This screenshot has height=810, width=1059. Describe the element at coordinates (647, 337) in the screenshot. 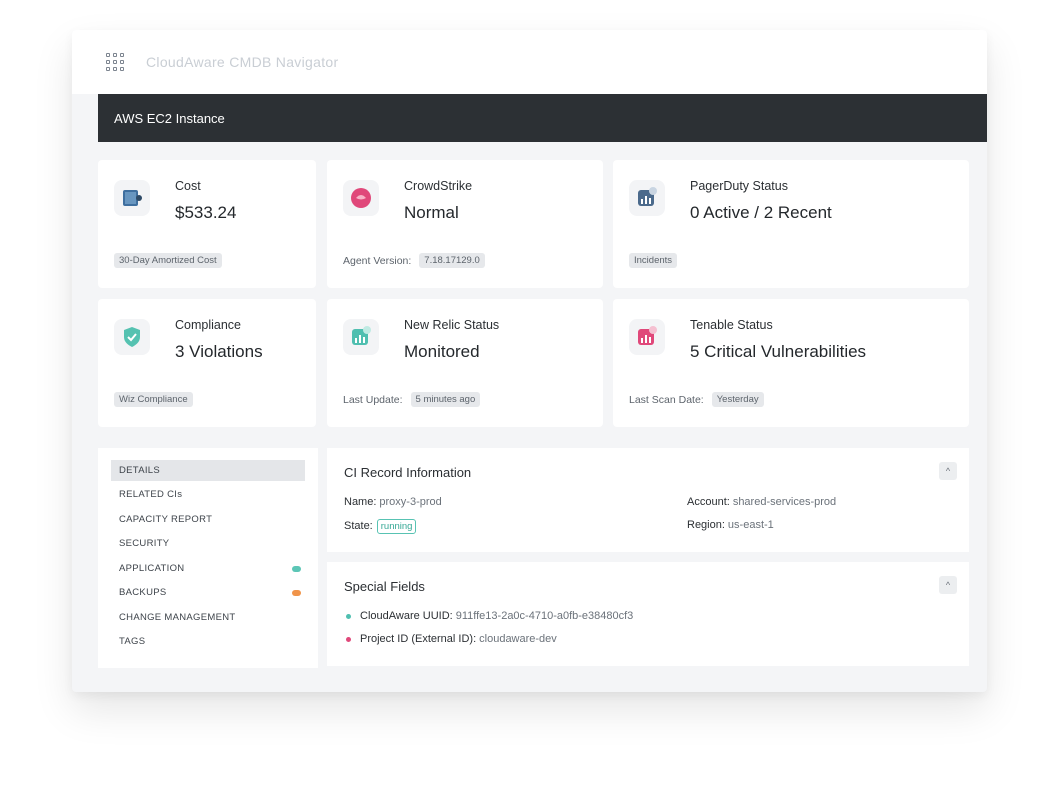

I see `tenable-icon` at that location.